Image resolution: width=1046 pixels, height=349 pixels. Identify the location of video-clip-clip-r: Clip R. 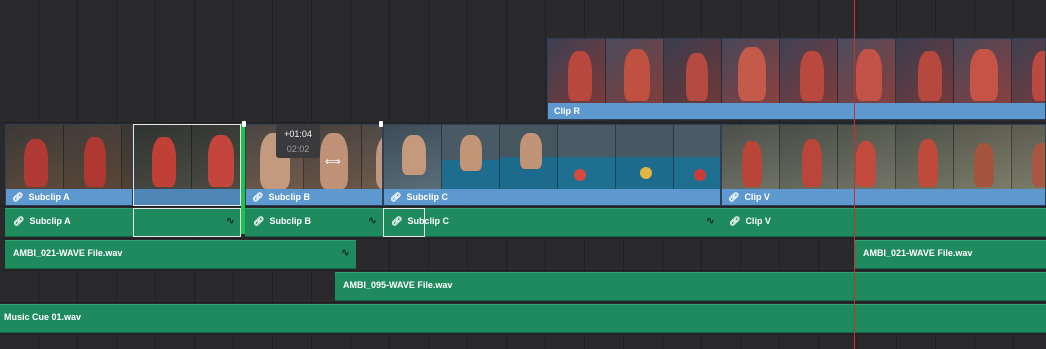
(796, 79).